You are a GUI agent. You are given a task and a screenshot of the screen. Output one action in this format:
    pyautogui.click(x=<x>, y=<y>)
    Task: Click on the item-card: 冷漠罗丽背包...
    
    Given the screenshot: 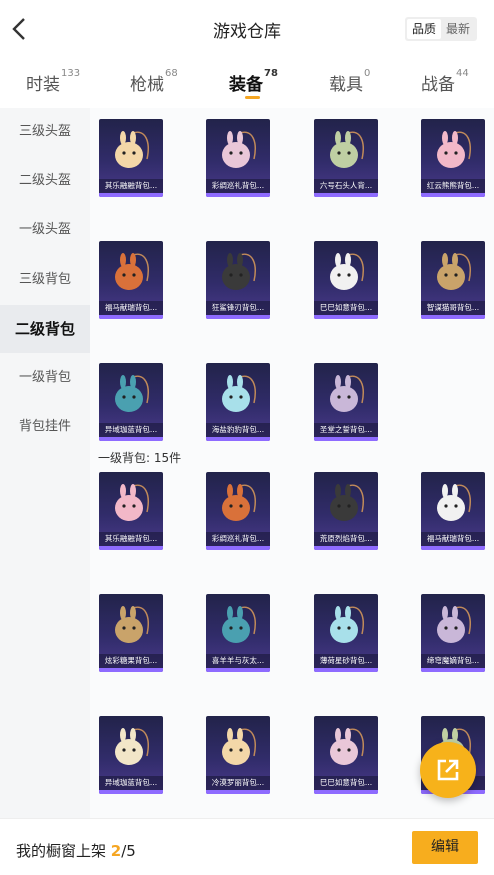 What is the action you would take?
    pyautogui.click(x=238, y=755)
    